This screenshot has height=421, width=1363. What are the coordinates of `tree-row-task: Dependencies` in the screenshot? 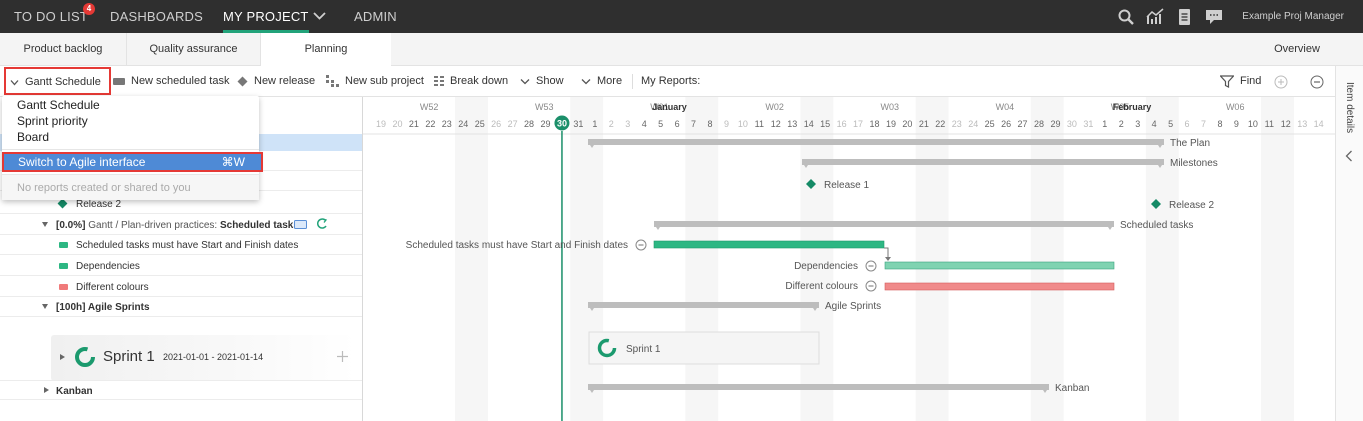 It's located at (181, 266).